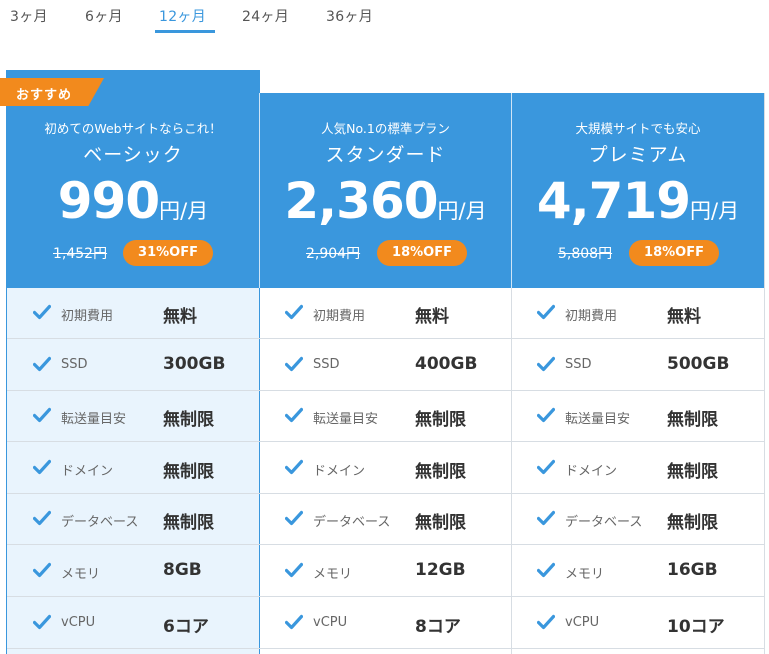 The width and height of the screenshot is (769, 654). Describe the element at coordinates (194, 363) in the screenshot. I see `feature-value: 300GB` at that location.